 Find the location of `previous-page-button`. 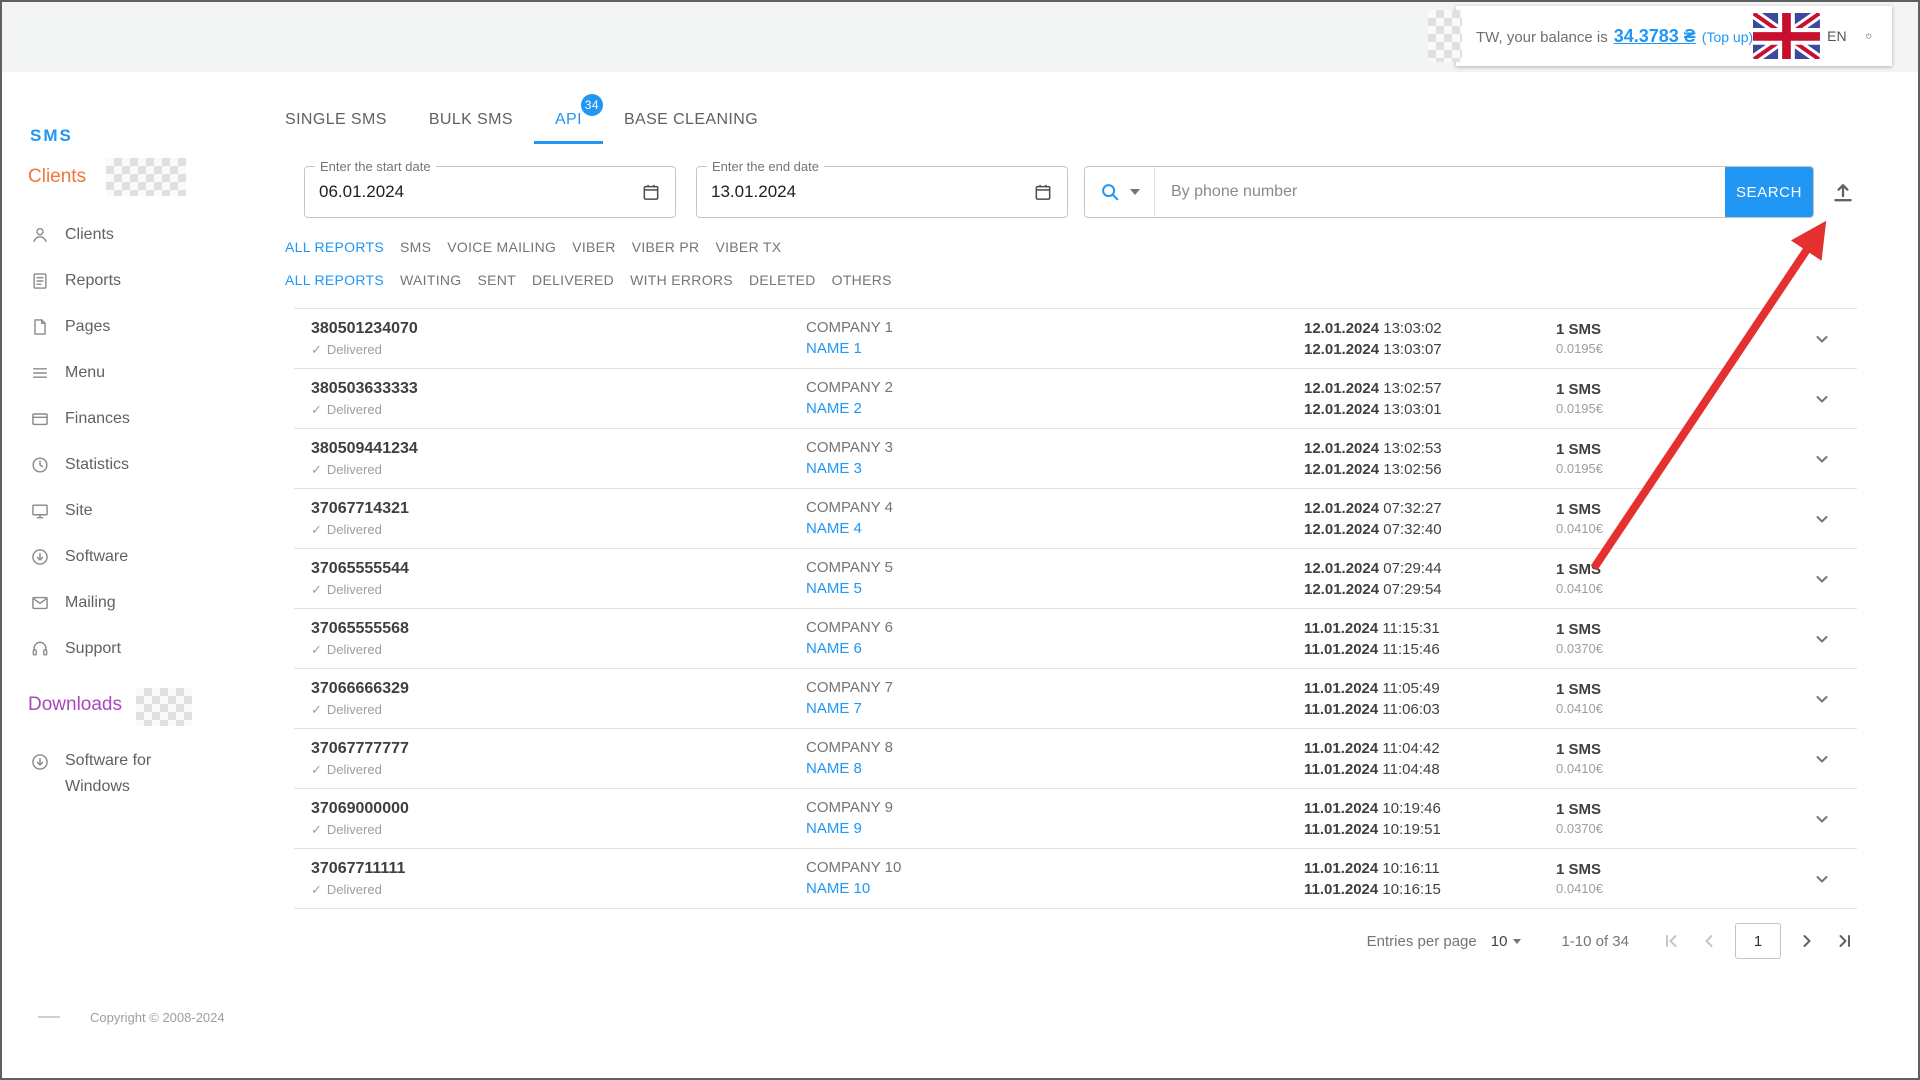

previous-page-button is located at coordinates (1709, 941).